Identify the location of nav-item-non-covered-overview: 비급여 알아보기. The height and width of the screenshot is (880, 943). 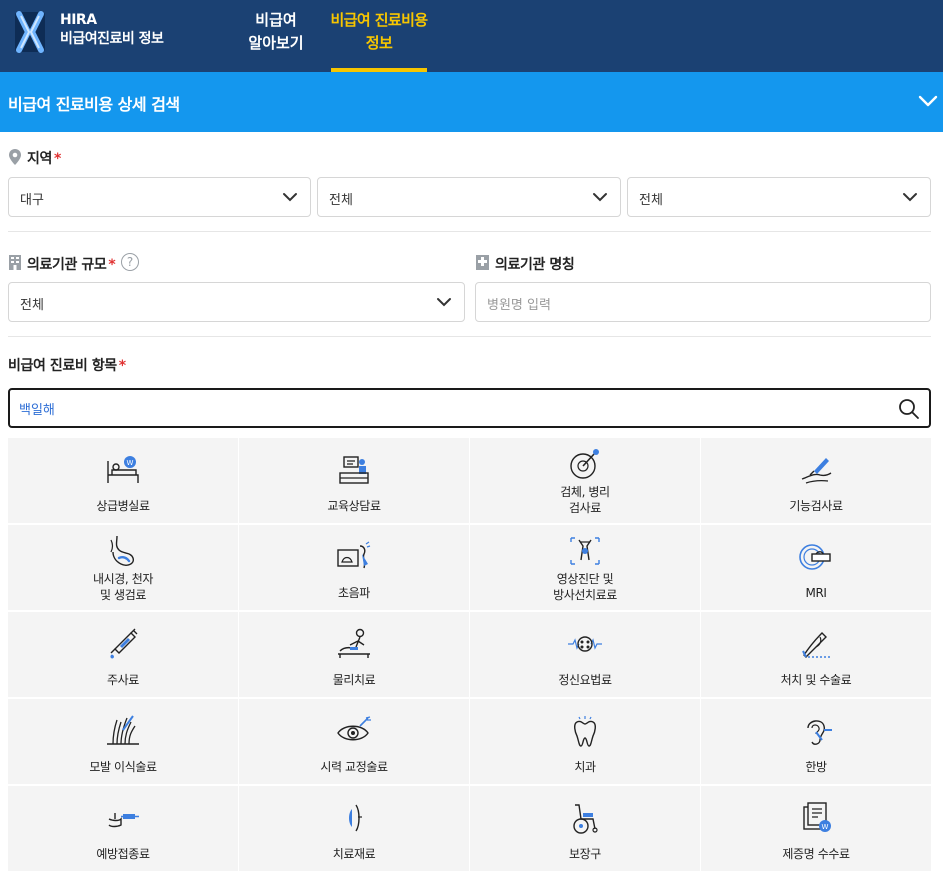
(276, 32).